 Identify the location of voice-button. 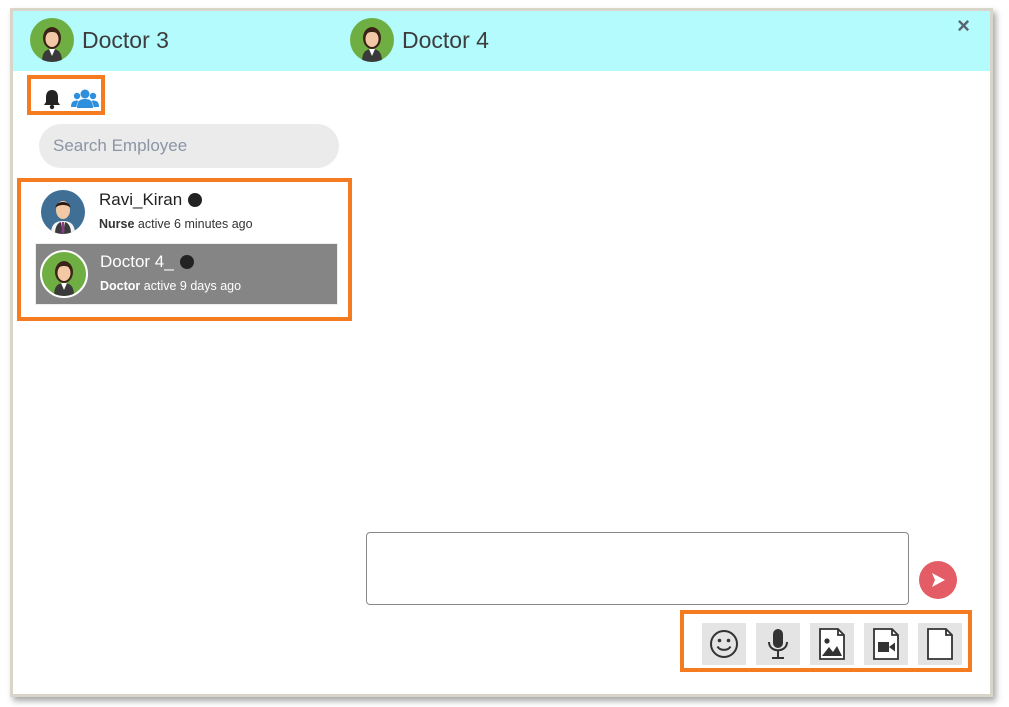
(778, 644).